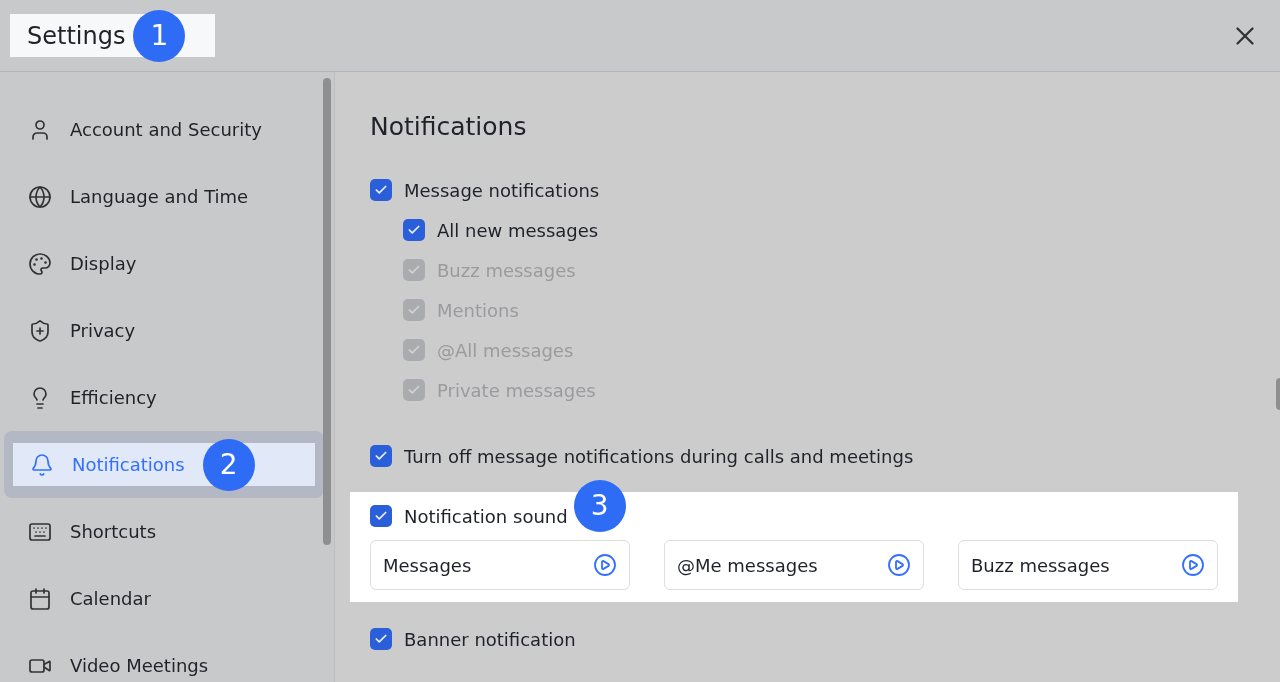  What do you see at coordinates (502, 190) in the screenshot?
I see `option-label: Message notifications` at bounding box center [502, 190].